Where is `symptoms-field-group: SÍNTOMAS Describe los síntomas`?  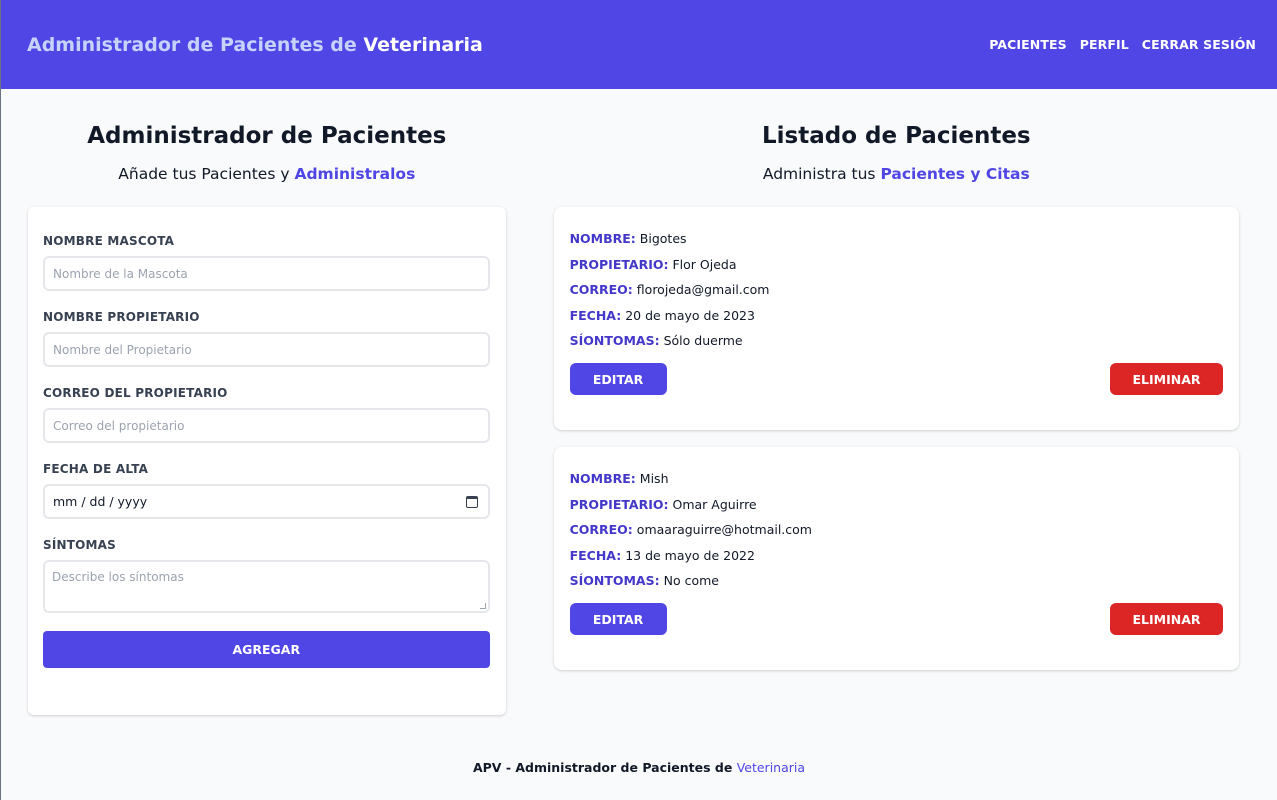 symptoms-field-group: SÍNTOMAS Describe los síntomas is located at coordinates (266, 575).